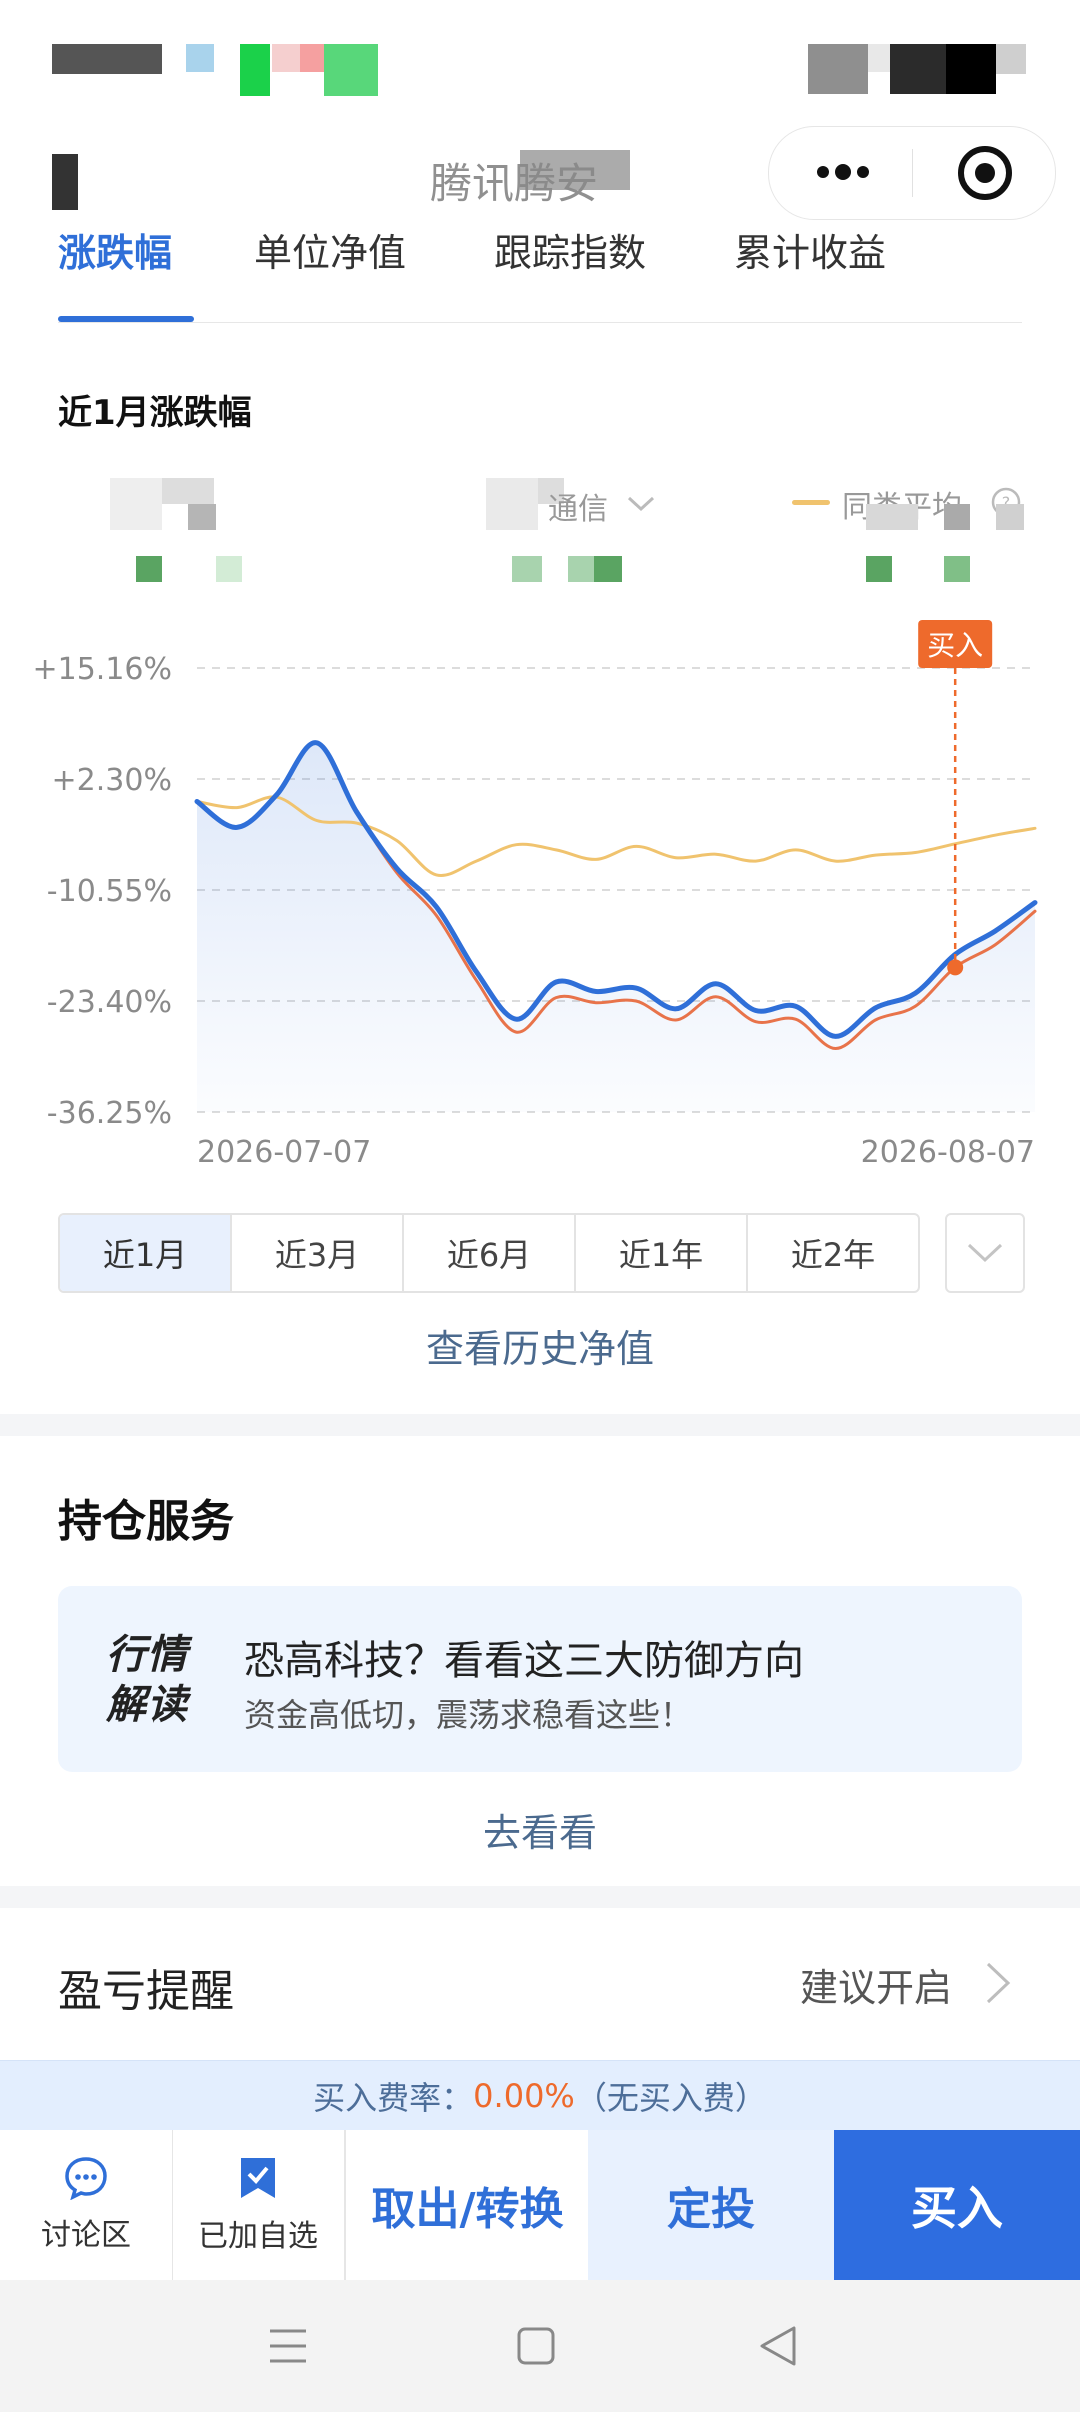 The width and height of the screenshot is (1080, 2412). Describe the element at coordinates (540, 1829) in the screenshot. I see `go-see-link: 去看看` at that location.